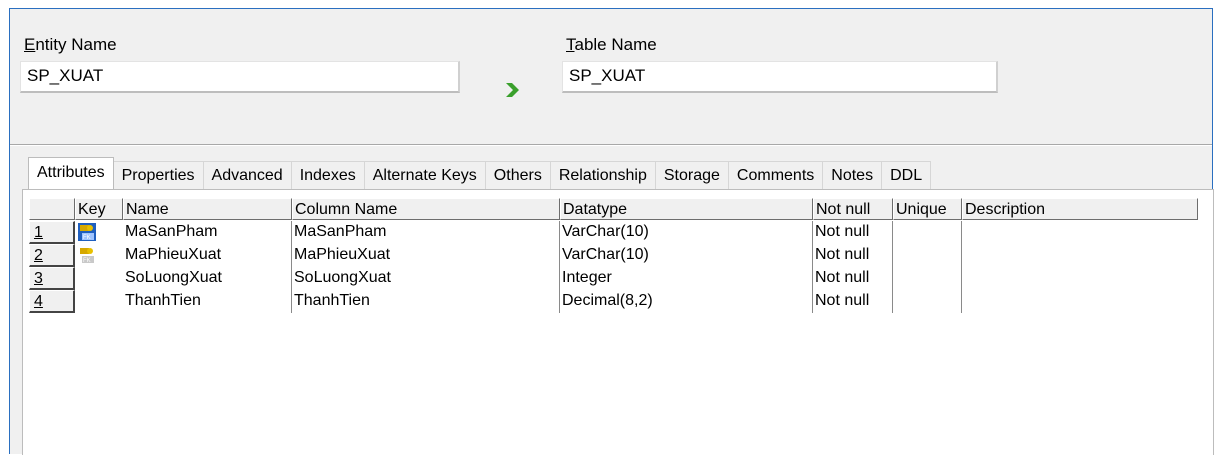 This screenshot has width=1221, height=455. What do you see at coordinates (517, 175) in the screenshot?
I see `tab-others: Others` at bounding box center [517, 175].